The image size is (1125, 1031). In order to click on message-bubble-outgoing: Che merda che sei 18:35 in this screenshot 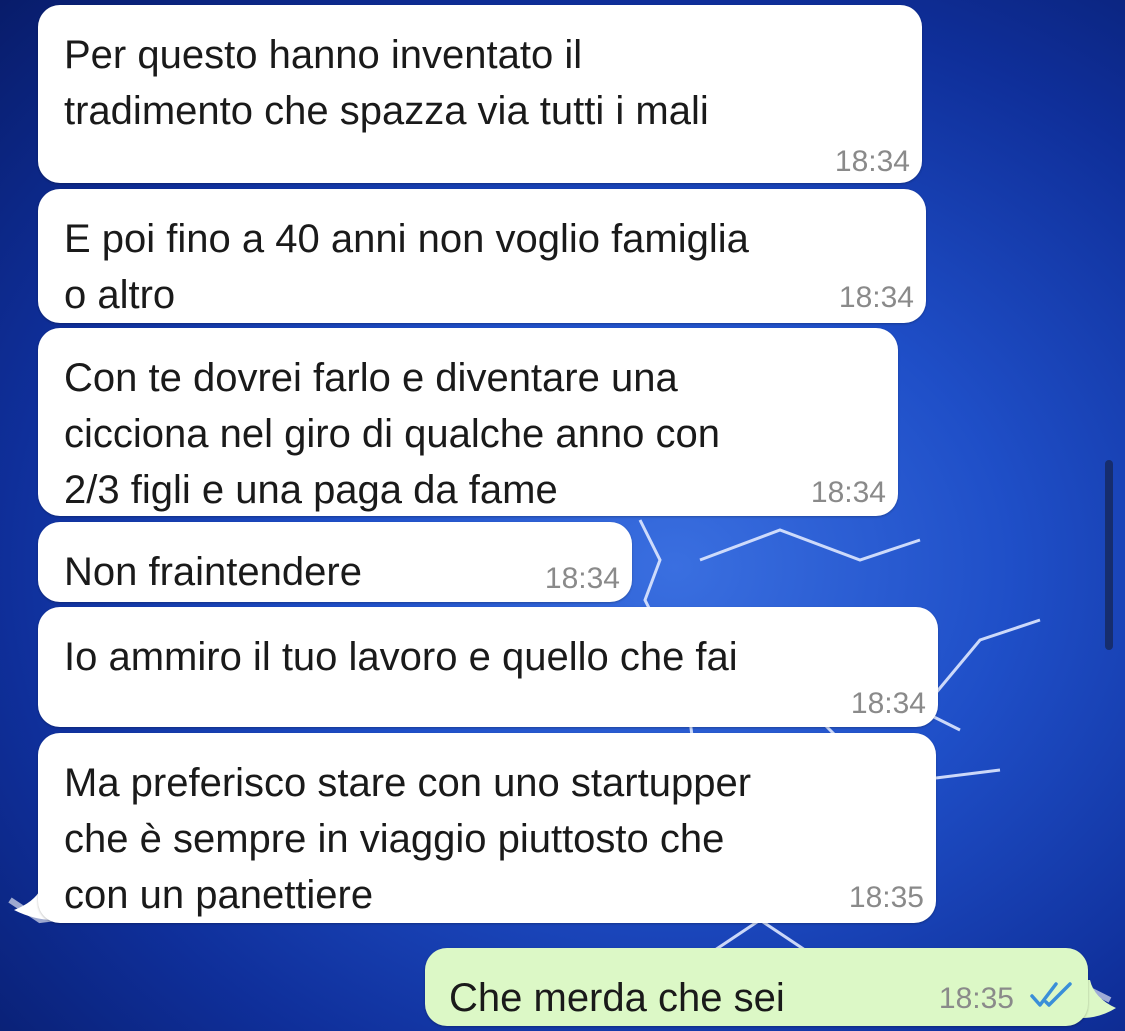, I will do `click(756, 987)`.